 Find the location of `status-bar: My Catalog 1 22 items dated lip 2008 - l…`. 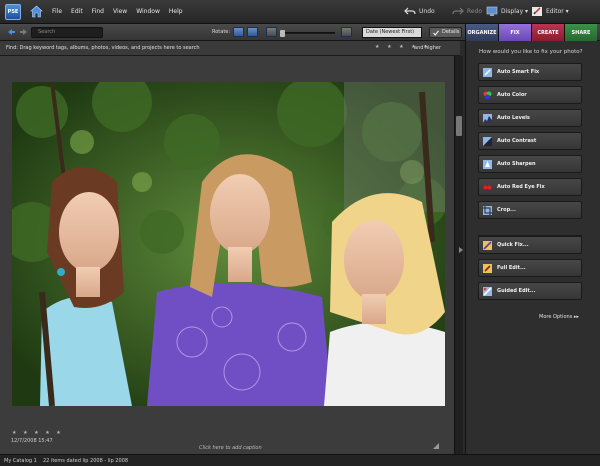

status-bar: My Catalog 1 22 items dated lip 2008 - l… is located at coordinates (300, 460).